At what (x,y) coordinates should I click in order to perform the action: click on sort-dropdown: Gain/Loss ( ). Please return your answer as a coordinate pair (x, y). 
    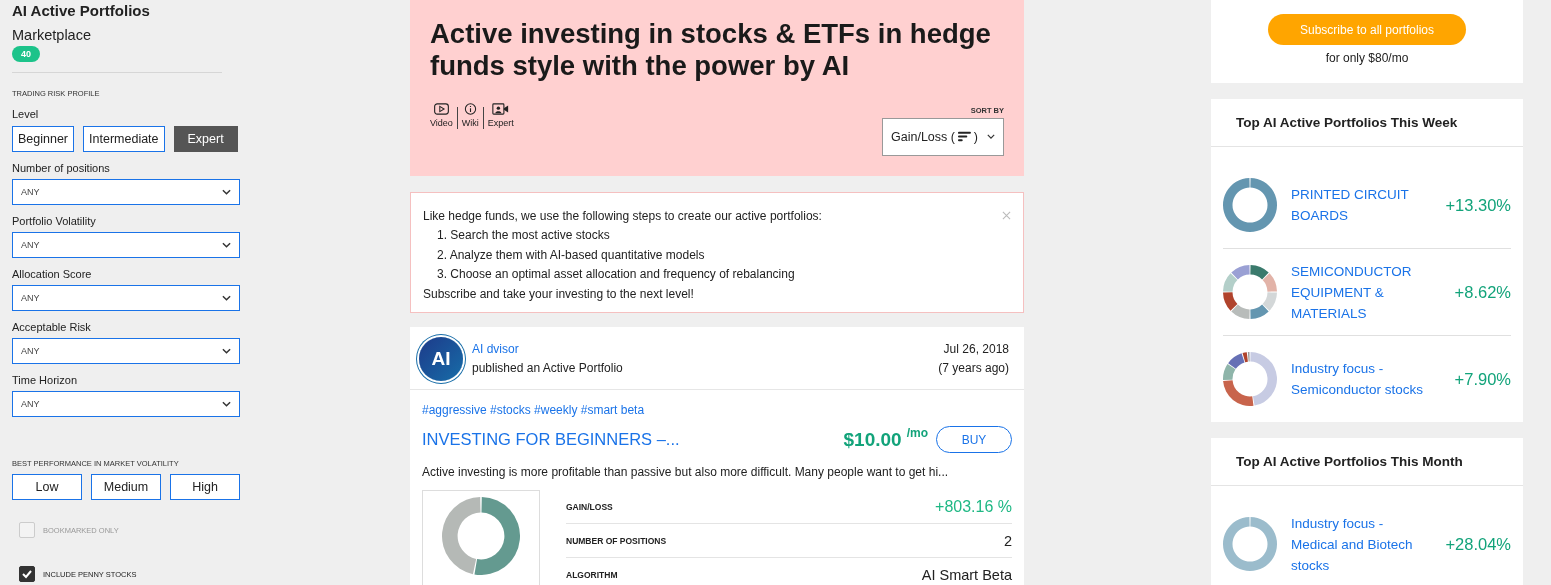
    Looking at the image, I should click on (943, 136).